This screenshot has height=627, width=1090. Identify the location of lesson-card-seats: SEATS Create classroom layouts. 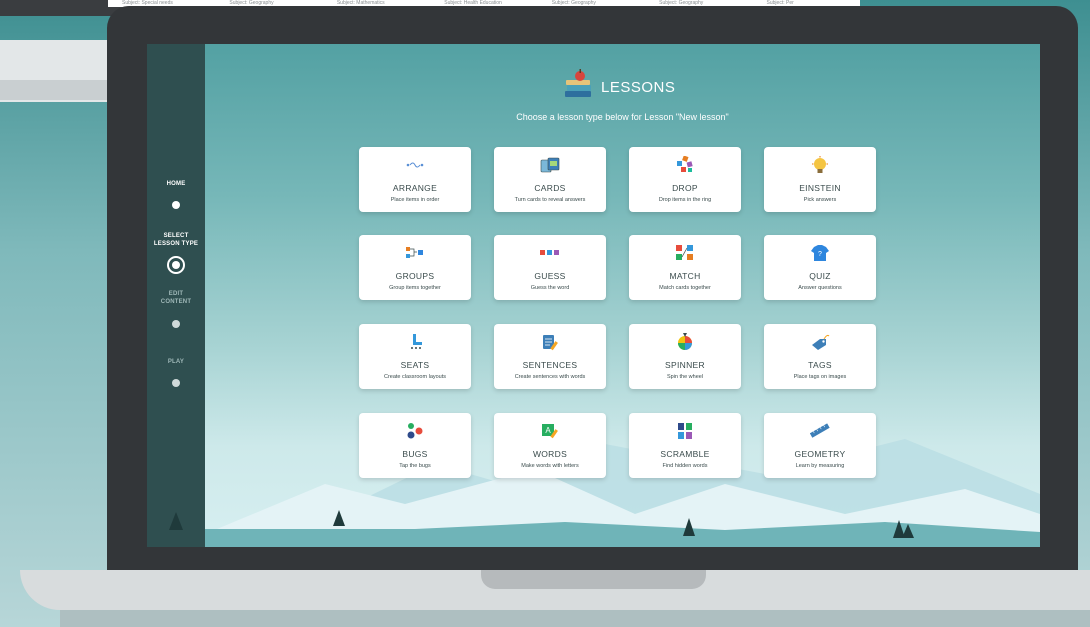
(415, 356).